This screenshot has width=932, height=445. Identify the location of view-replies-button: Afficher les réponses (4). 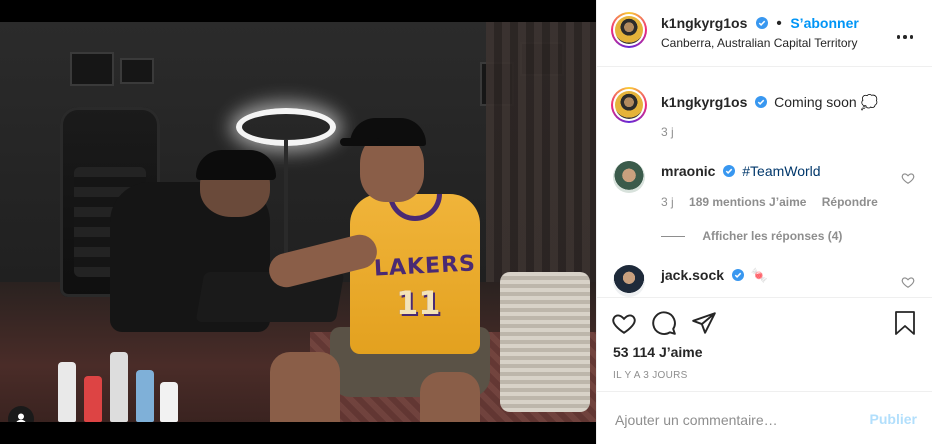
(757, 236).